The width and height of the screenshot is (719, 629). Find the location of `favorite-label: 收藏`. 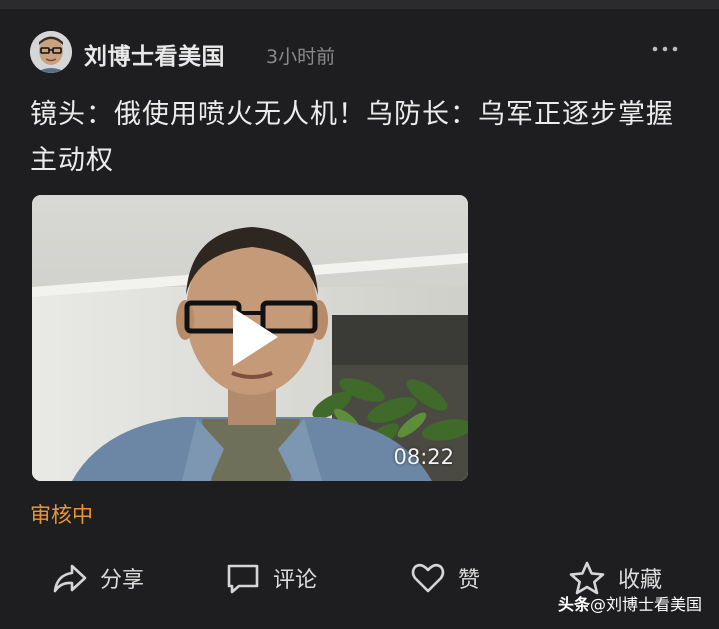

favorite-label: 收藏 is located at coordinates (640, 580).